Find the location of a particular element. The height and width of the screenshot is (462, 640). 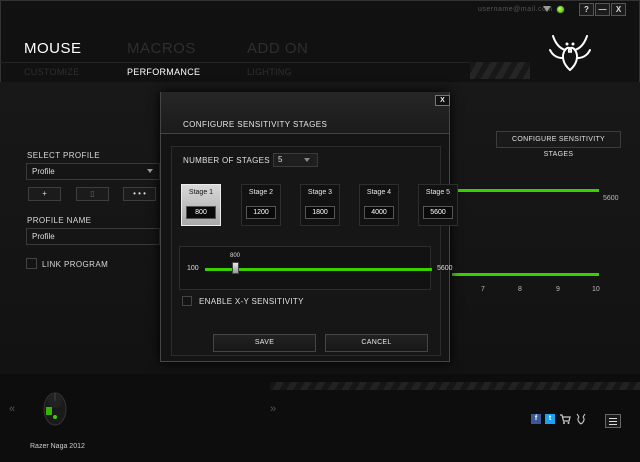

enable-xy-sensitivity-checkbox is located at coordinates (187, 301).